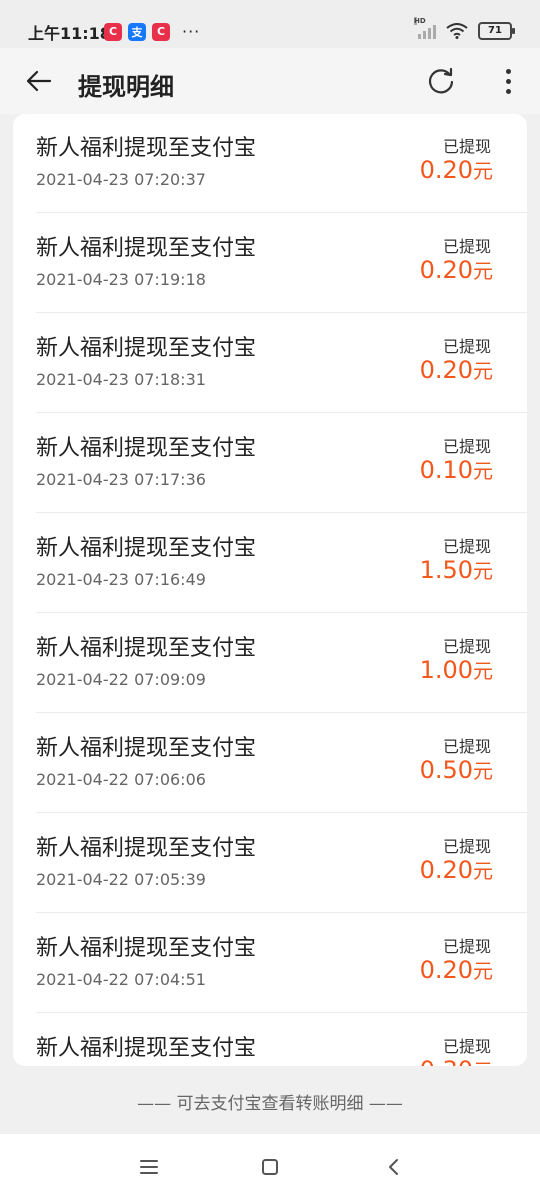  I want to click on record-time: 2021-04-22 07:09:09, so click(121, 679).